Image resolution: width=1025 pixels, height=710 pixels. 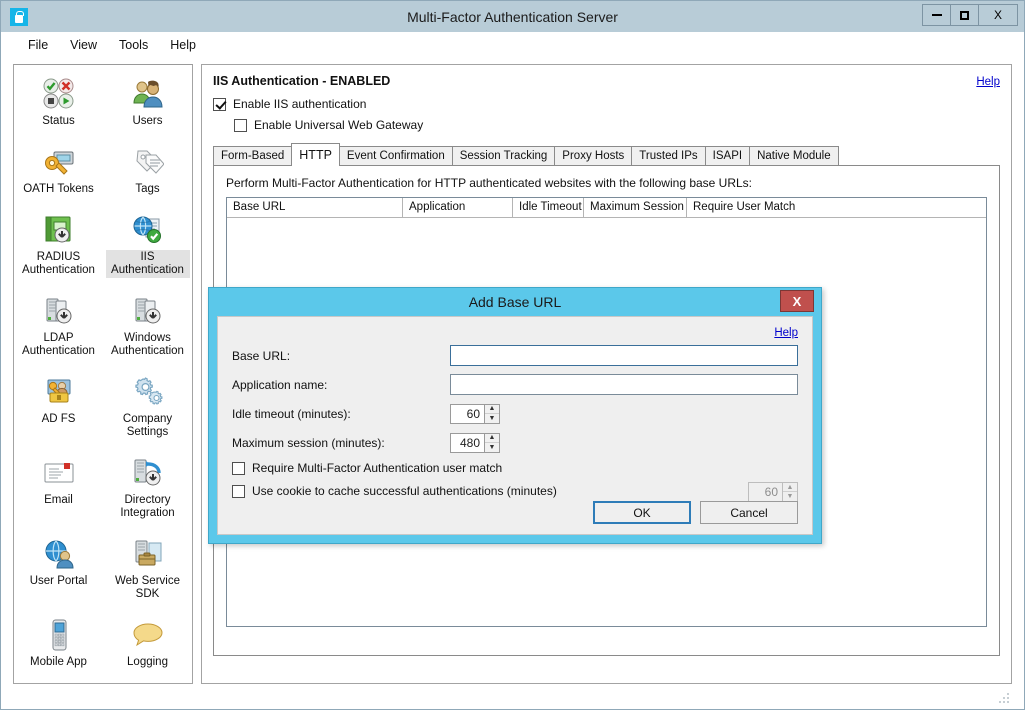 What do you see at coordinates (794, 155) in the screenshot?
I see `tab-native-module: Native Module` at bounding box center [794, 155].